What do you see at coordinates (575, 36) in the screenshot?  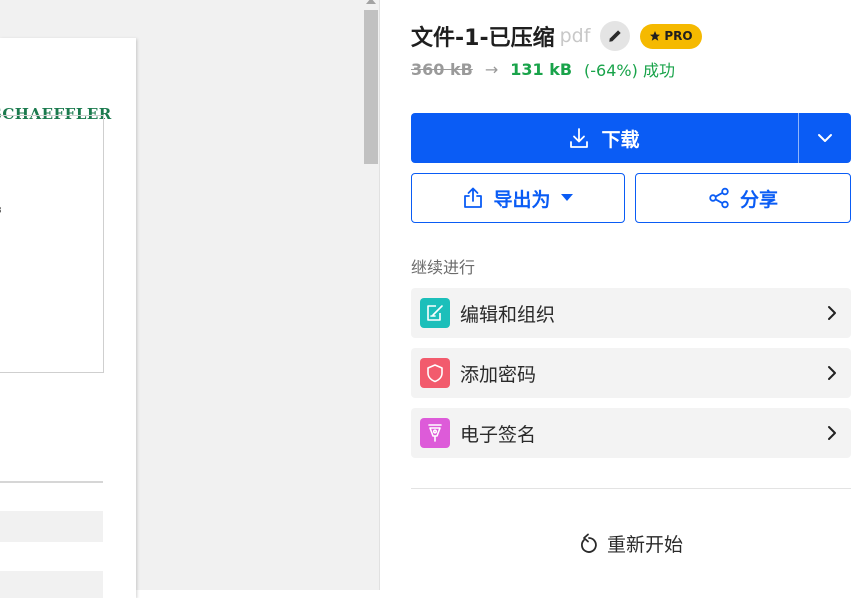 I see `file-extension: pdf` at bounding box center [575, 36].